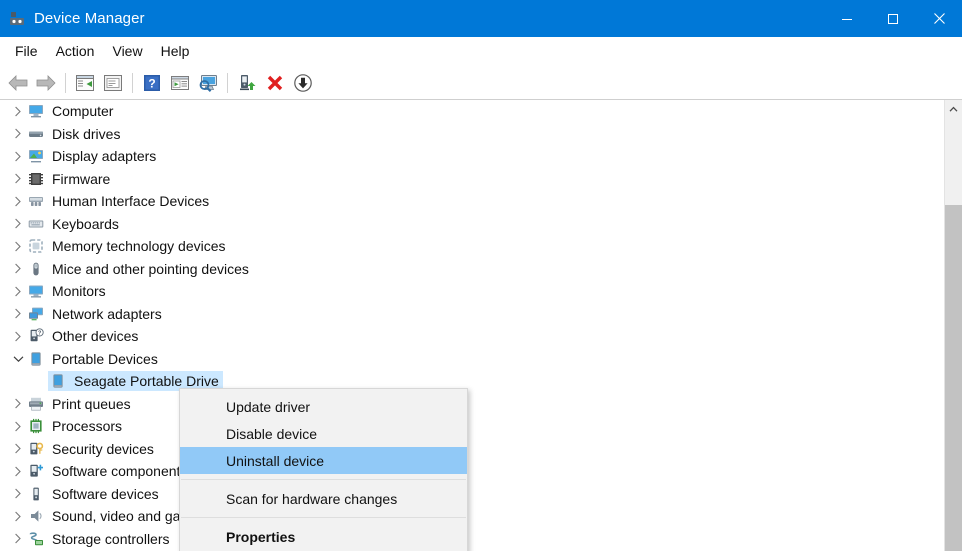  Describe the element at coordinates (323, 460) in the screenshot. I see `context-menu-item-uninstall-device: Uninstall device` at that location.